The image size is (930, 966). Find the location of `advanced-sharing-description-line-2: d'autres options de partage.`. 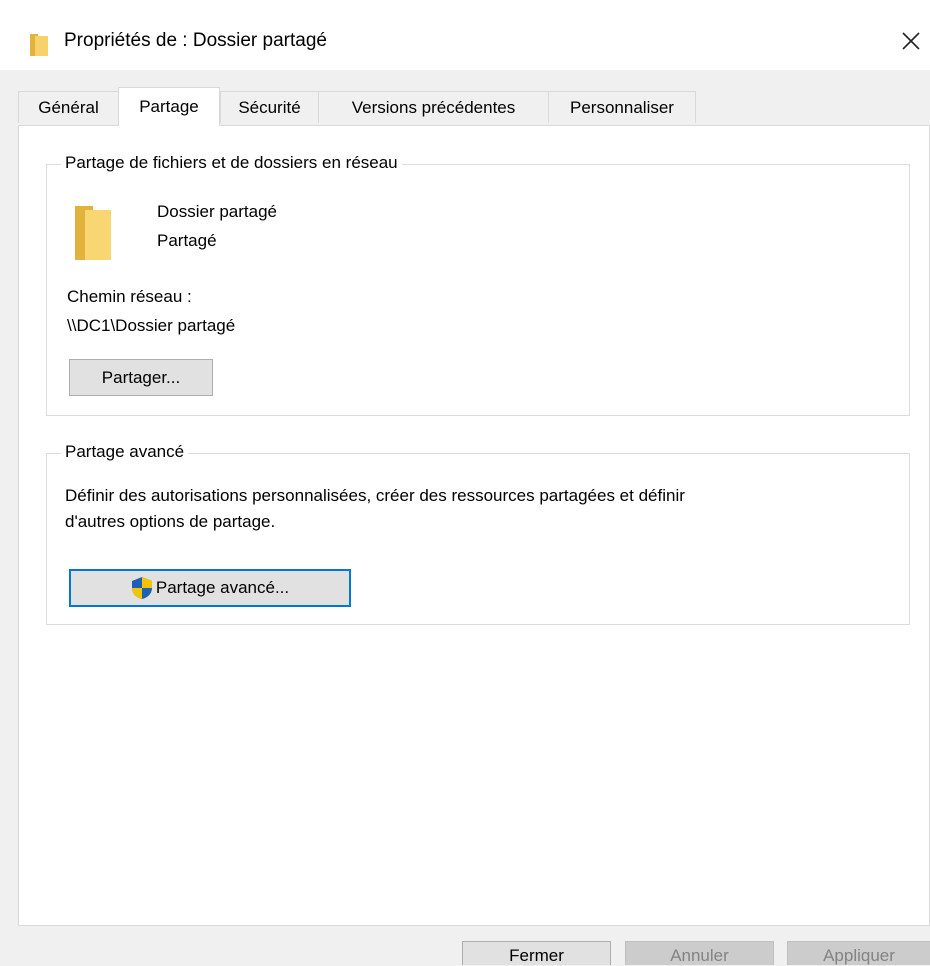

advanced-sharing-description-line-2: d'autres options de partage. is located at coordinates (170, 521).